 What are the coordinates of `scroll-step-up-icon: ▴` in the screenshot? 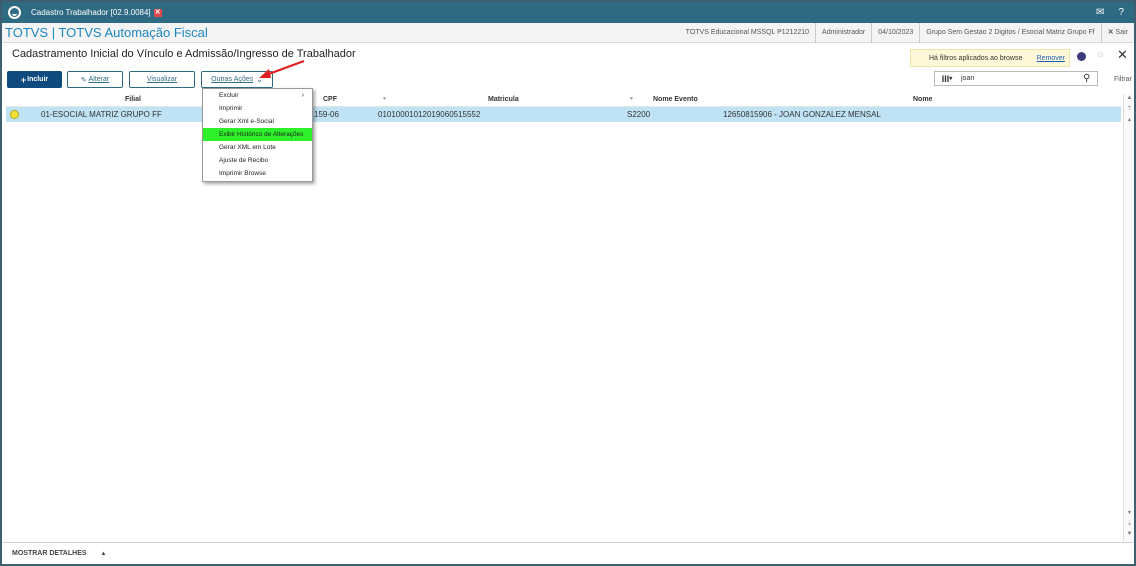 It's located at (1129, 119).